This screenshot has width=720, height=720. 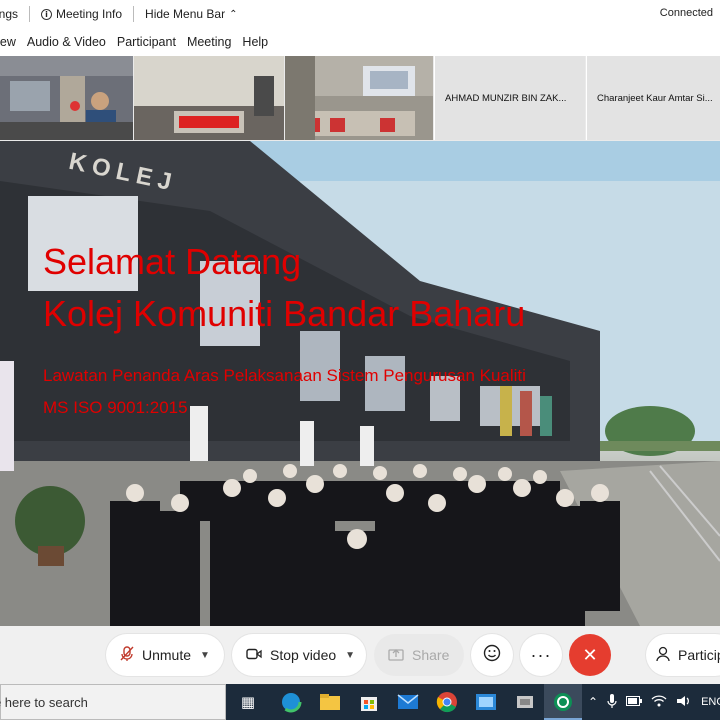 What do you see at coordinates (172, 261) in the screenshot?
I see `slide-title-line1: Selamat Datang` at bounding box center [172, 261].